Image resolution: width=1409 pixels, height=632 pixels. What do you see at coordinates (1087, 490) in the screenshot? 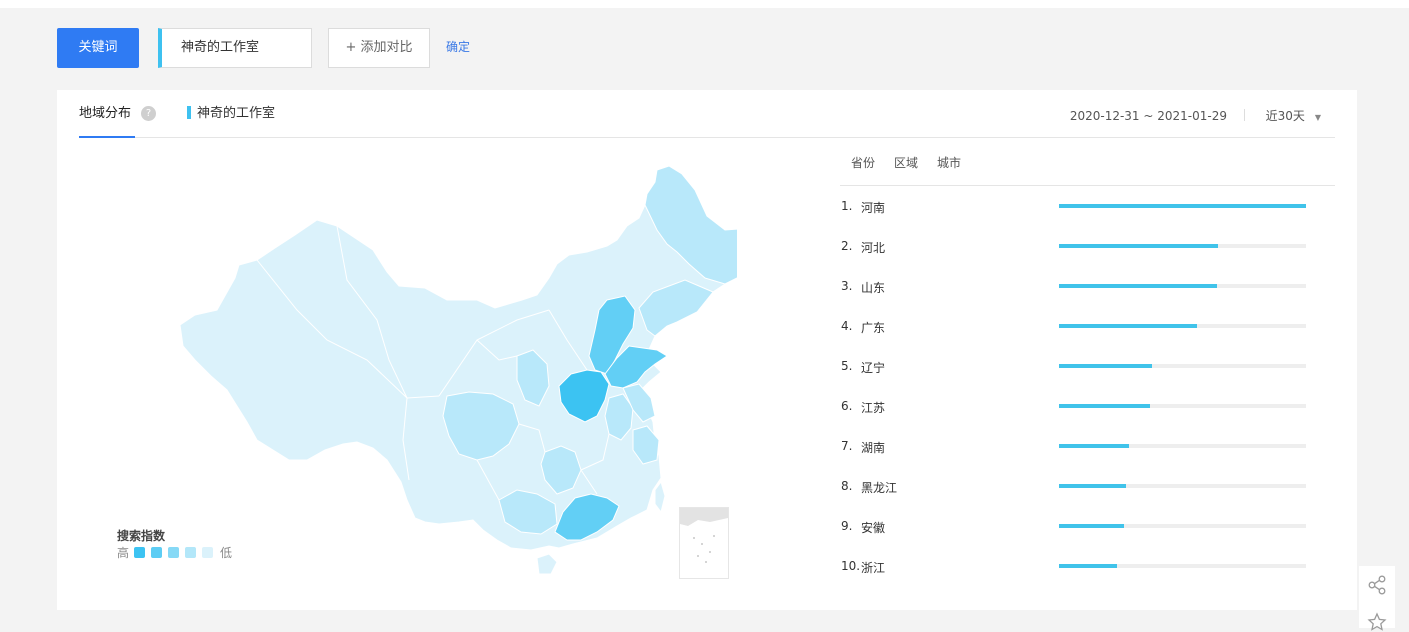
I see `ranking-row: 8. 黑龙江` at bounding box center [1087, 490].